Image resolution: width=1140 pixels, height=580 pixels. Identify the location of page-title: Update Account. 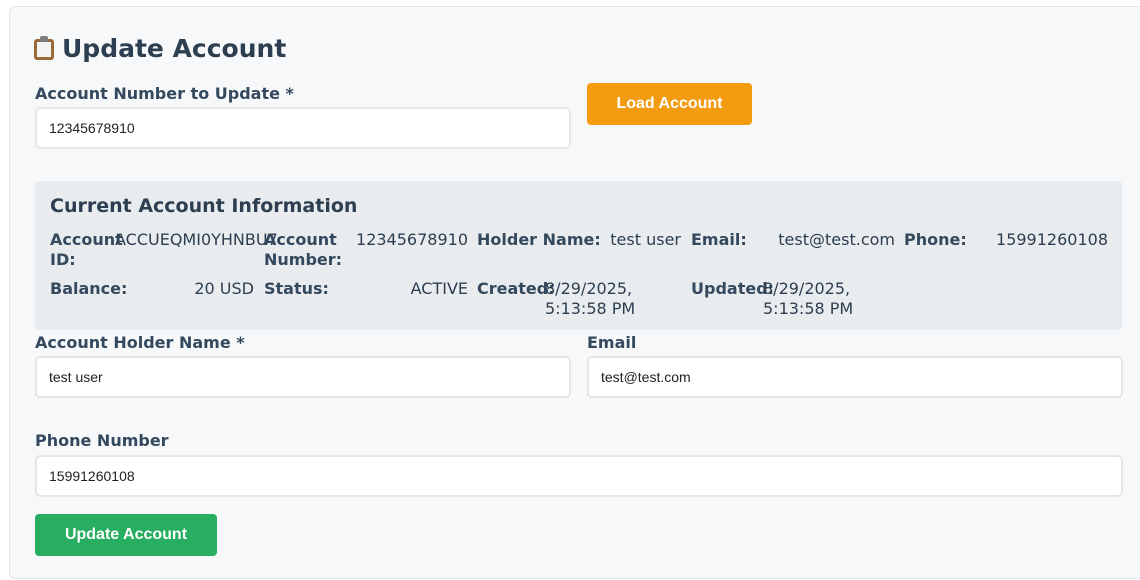
(160, 48).